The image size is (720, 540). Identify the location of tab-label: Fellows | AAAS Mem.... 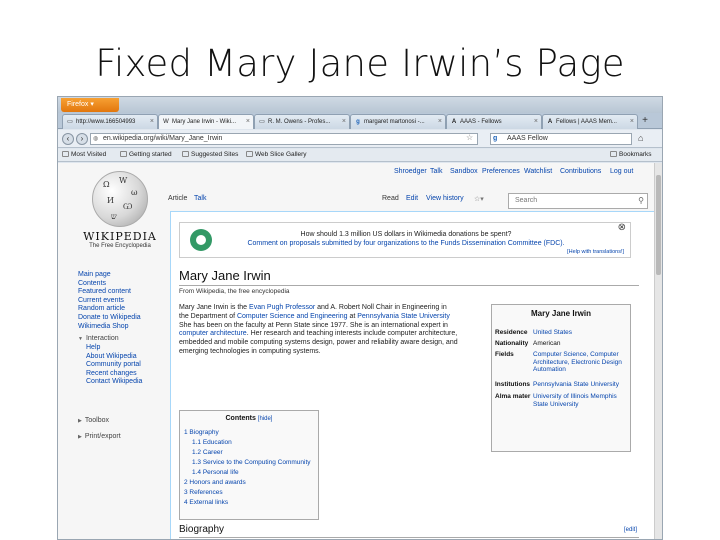
(586, 122).